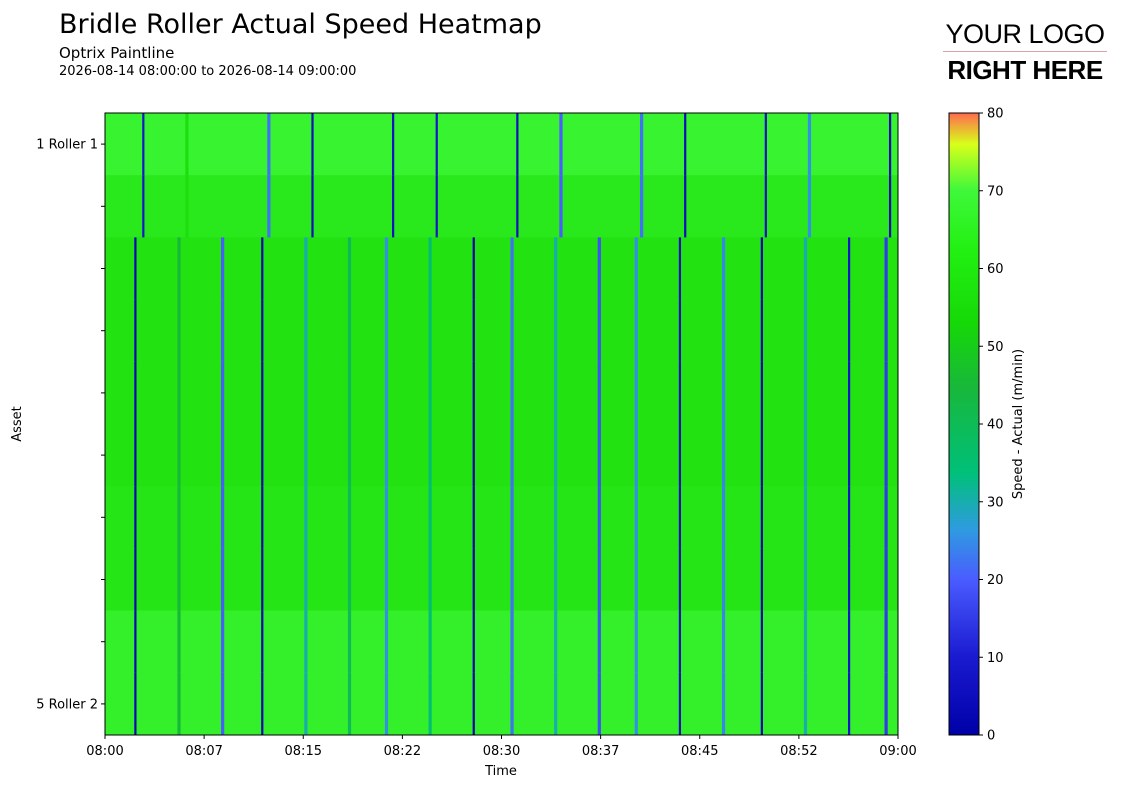 This screenshot has height=788, width=1121. What do you see at coordinates (897, 751) in the screenshot?
I see `x-tick-label: 09:00` at bounding box center [897, 751].